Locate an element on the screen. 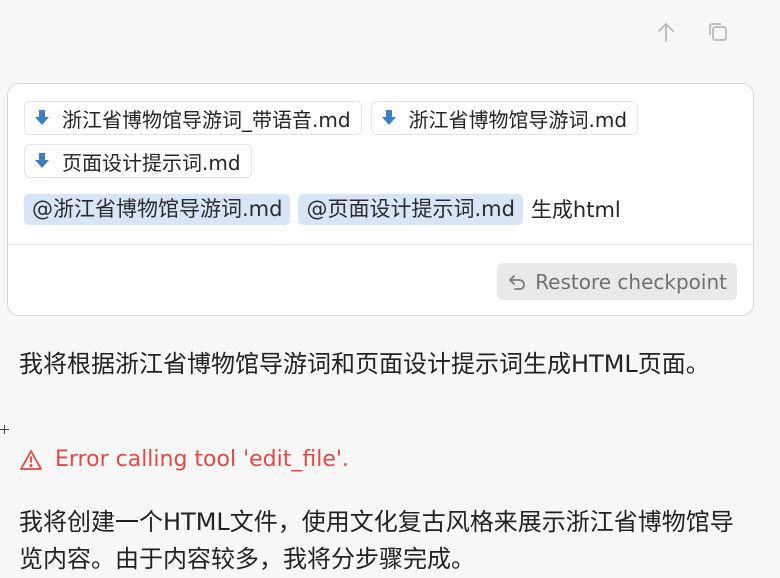 This screenshot has height=578, width=780. restore-checkpoint-button: Restore checkpoint is located at coordinates (617, 281).